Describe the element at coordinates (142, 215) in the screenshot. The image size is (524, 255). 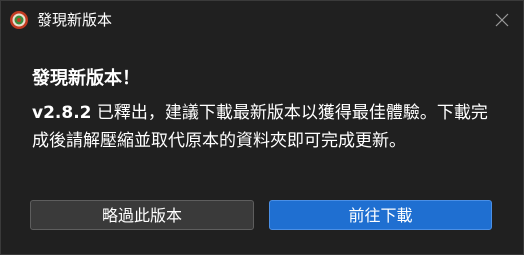
I see `skip-version-button: 略過此版本` at that location.